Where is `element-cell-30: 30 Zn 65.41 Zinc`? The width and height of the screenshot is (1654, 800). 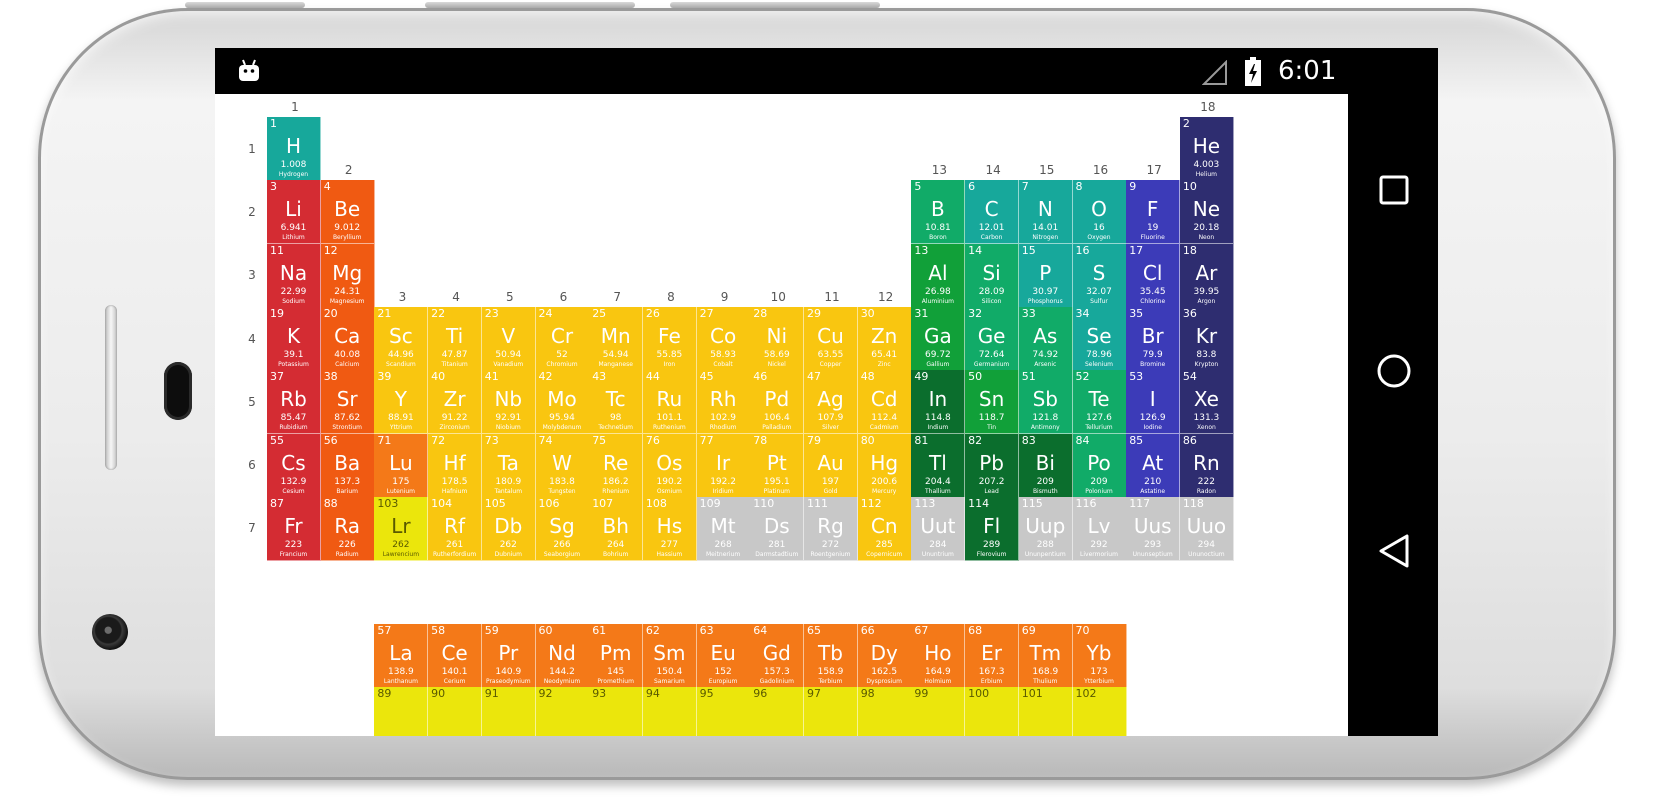 element-cell-30: 30 Zn 65.41 Zinc is located at coordinates (884, 338).